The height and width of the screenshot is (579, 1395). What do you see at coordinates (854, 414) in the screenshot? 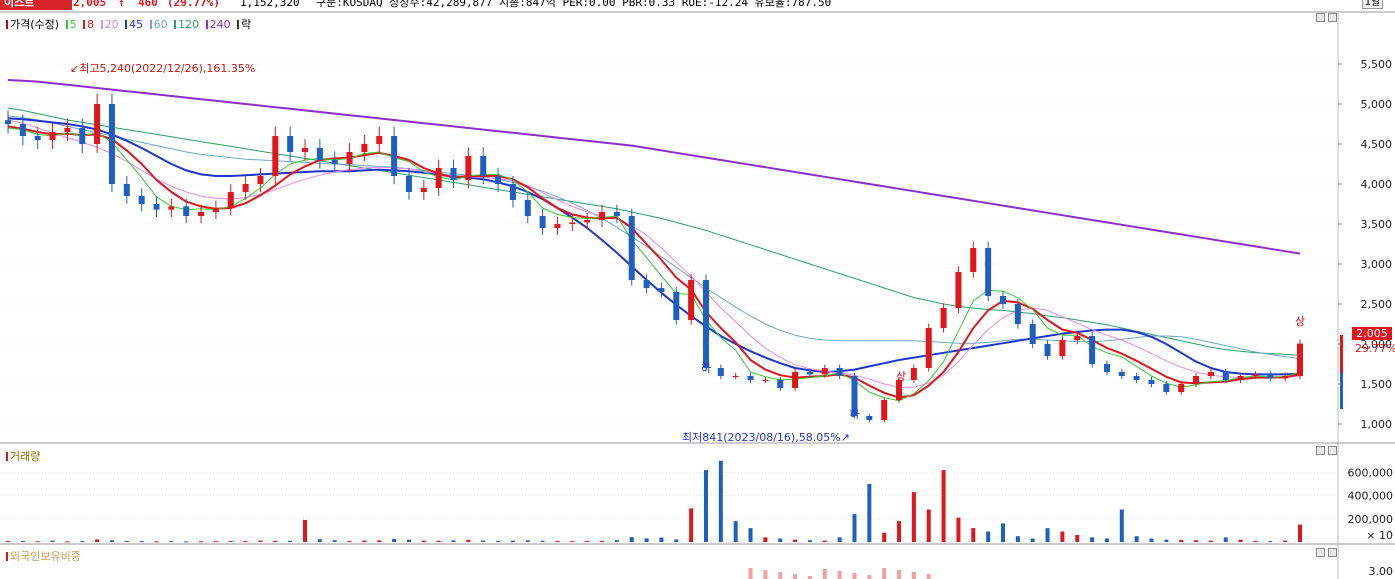
I see `limit-down-marker: 하` at bounding box center [854, 414].